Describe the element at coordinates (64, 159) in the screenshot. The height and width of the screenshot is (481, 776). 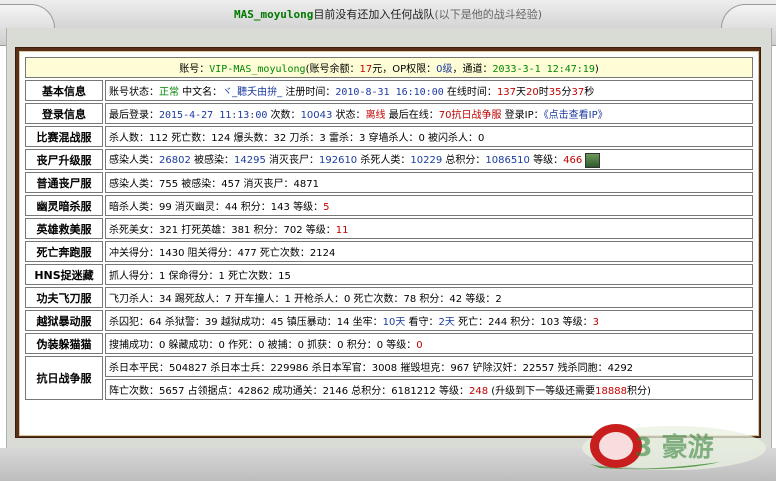
I see `row-label-zombie-upgrade: 丧尸升级服` at that location.